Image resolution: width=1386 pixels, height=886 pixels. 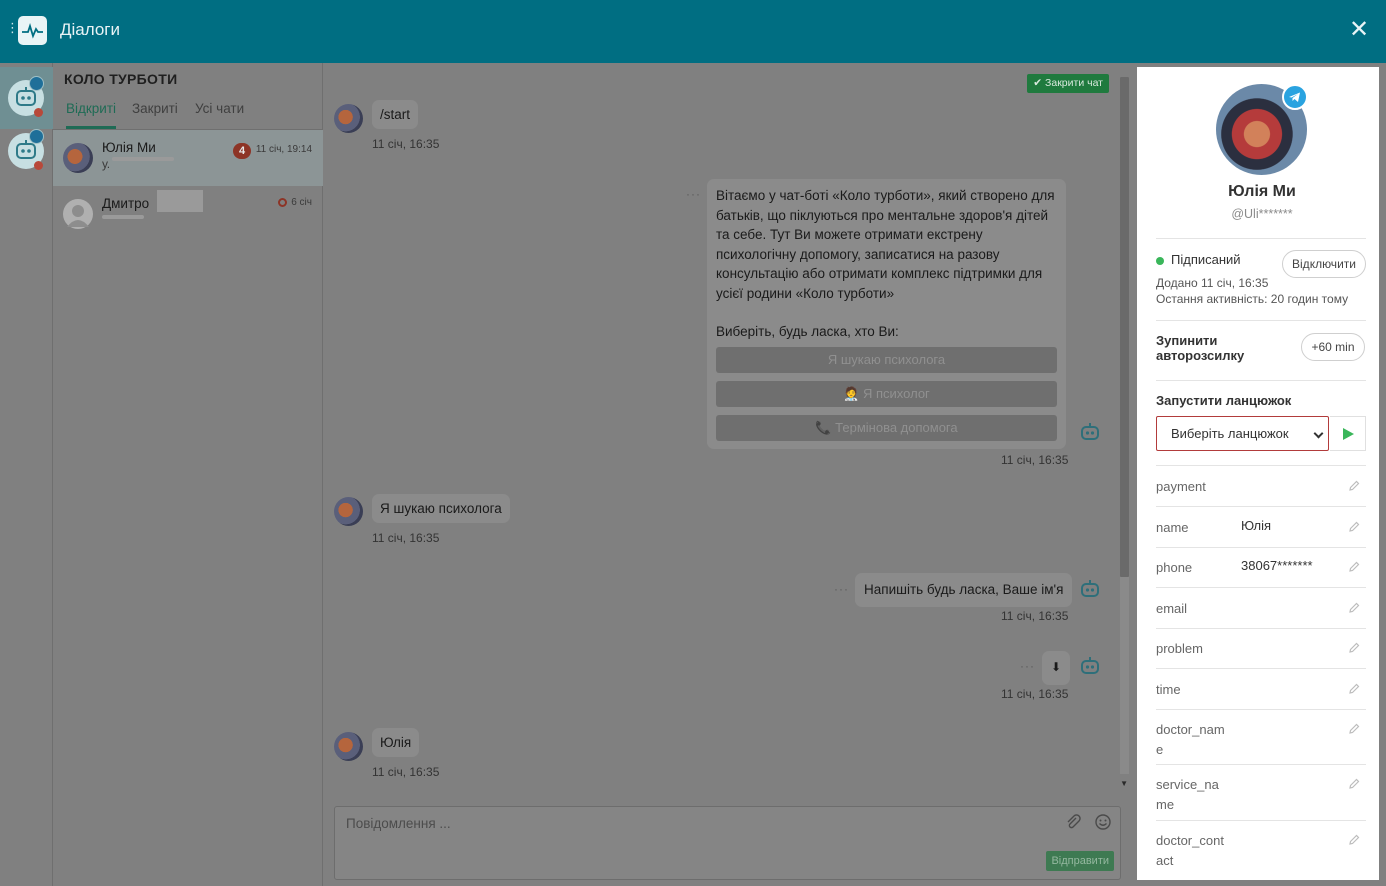 I want to click on field-row: time, so click(x=1261, y=689).